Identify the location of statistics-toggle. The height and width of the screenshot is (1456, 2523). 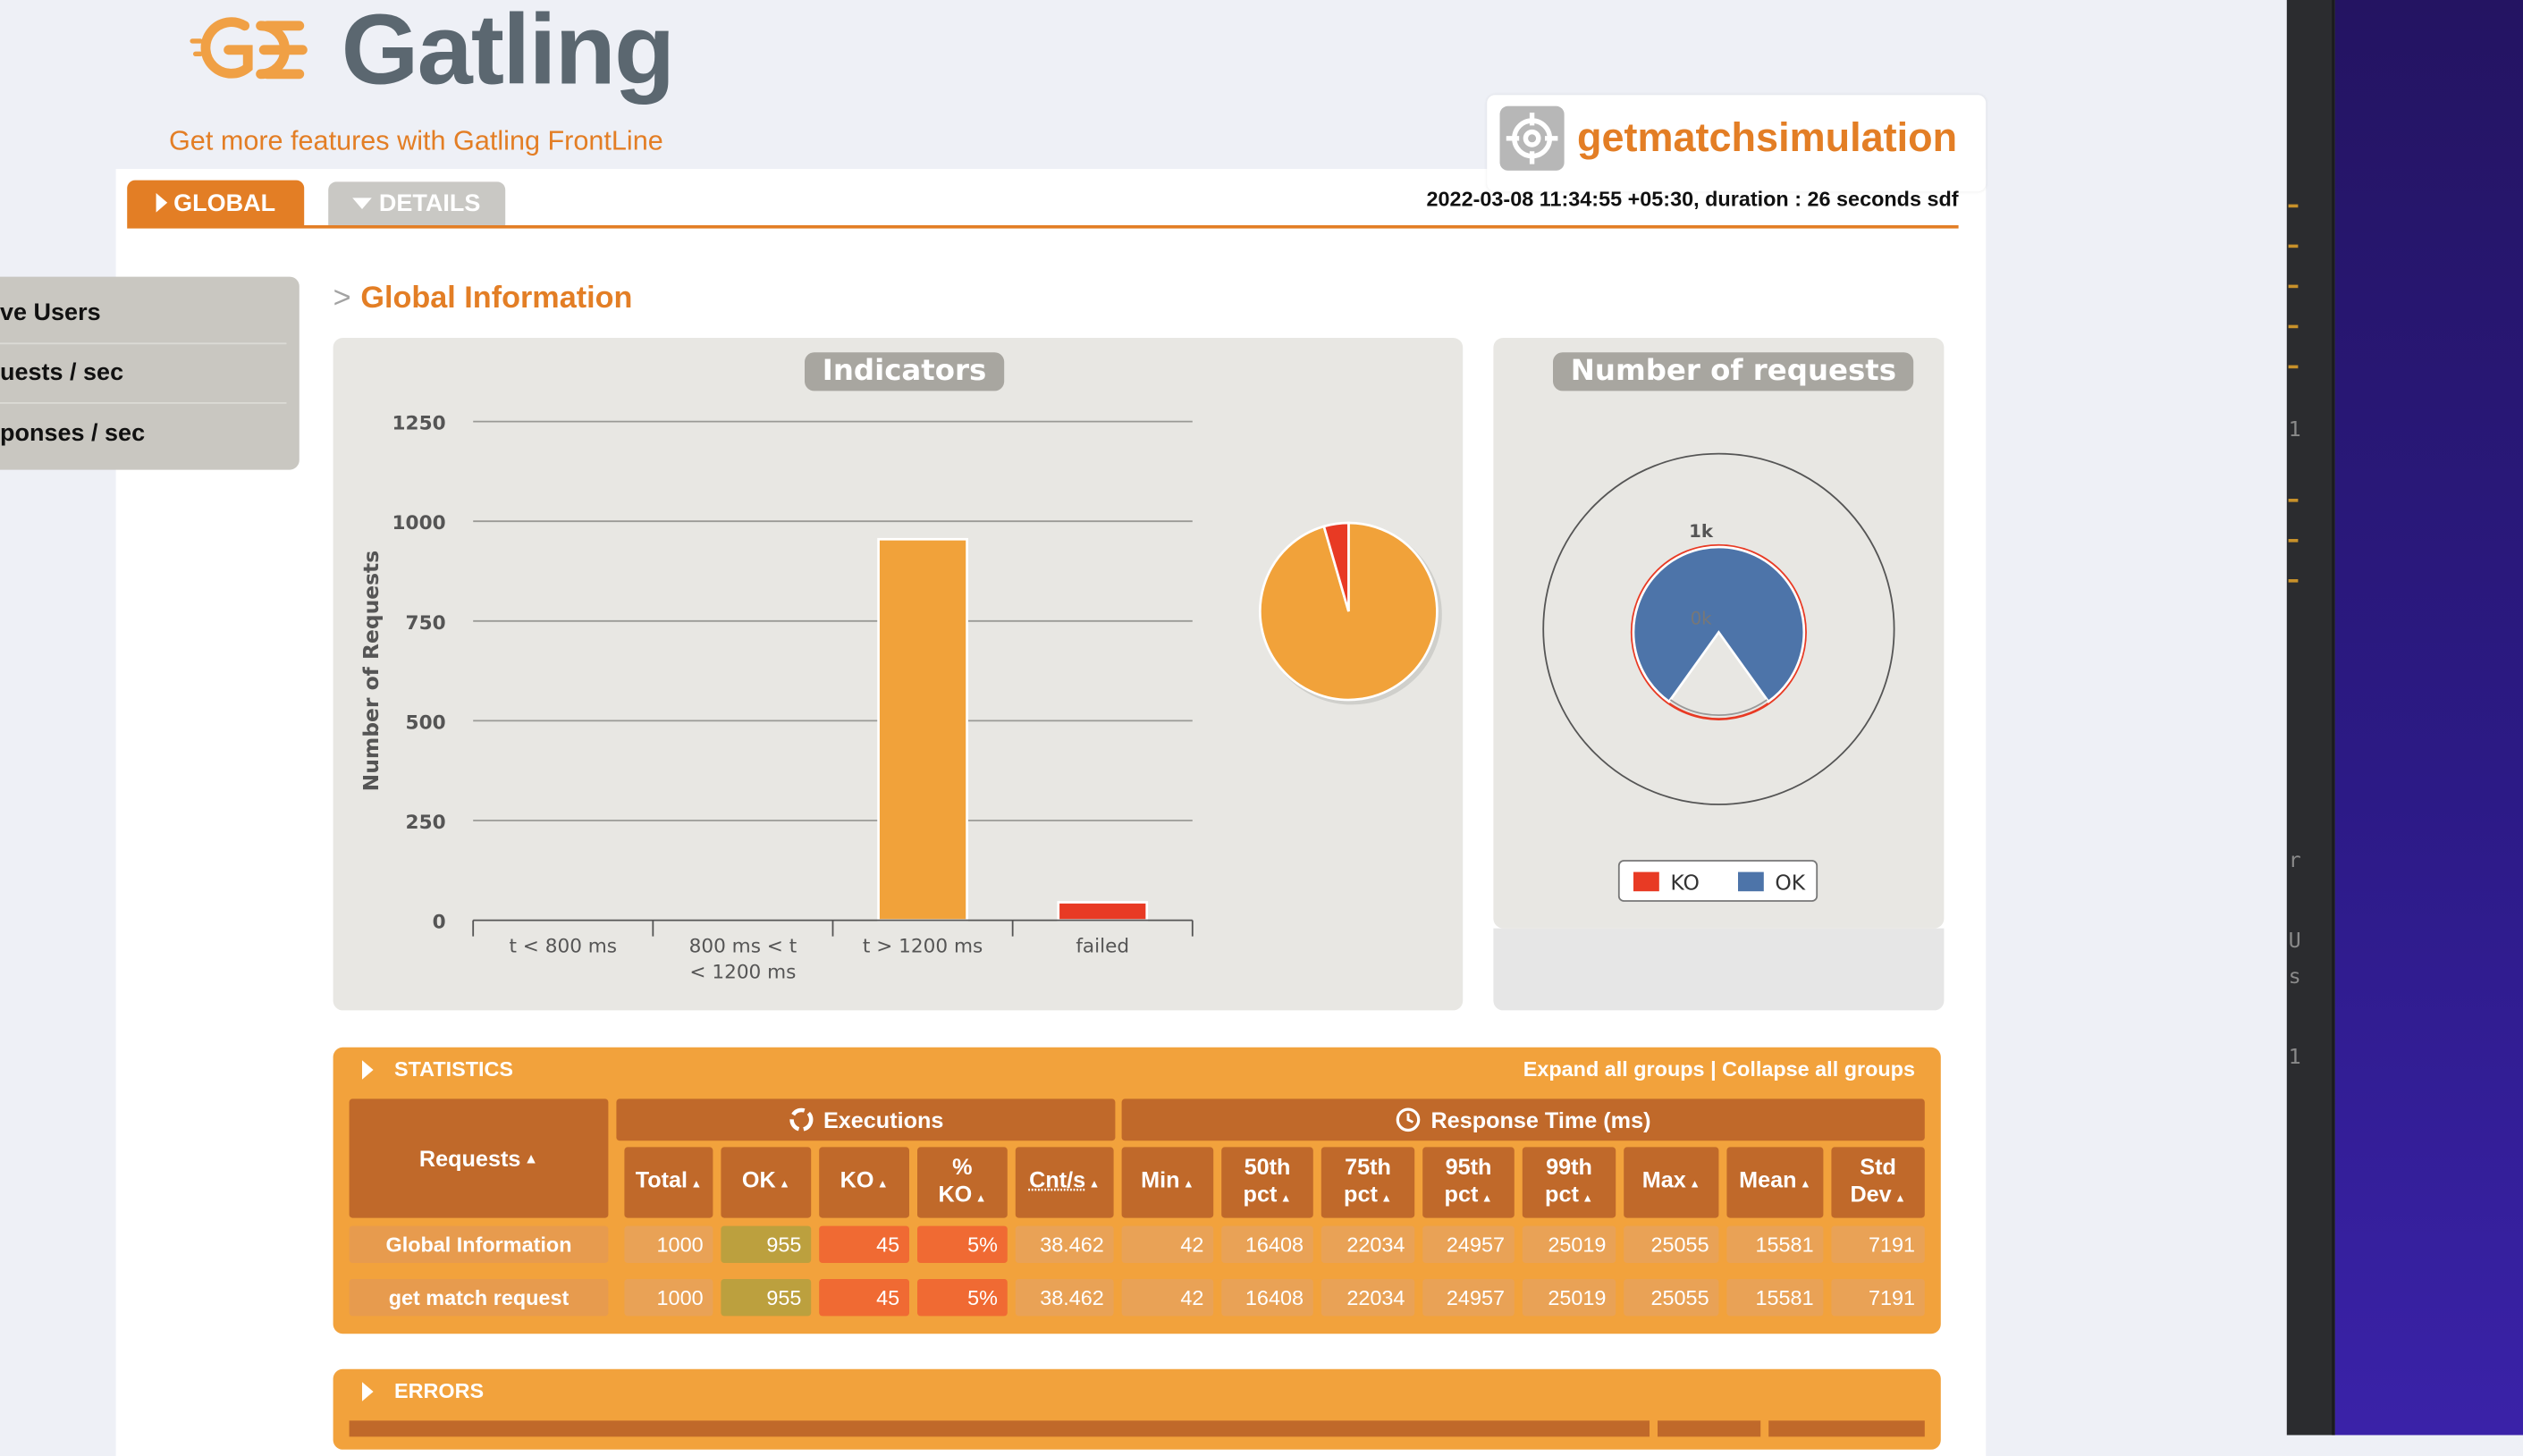
(368, 1073).